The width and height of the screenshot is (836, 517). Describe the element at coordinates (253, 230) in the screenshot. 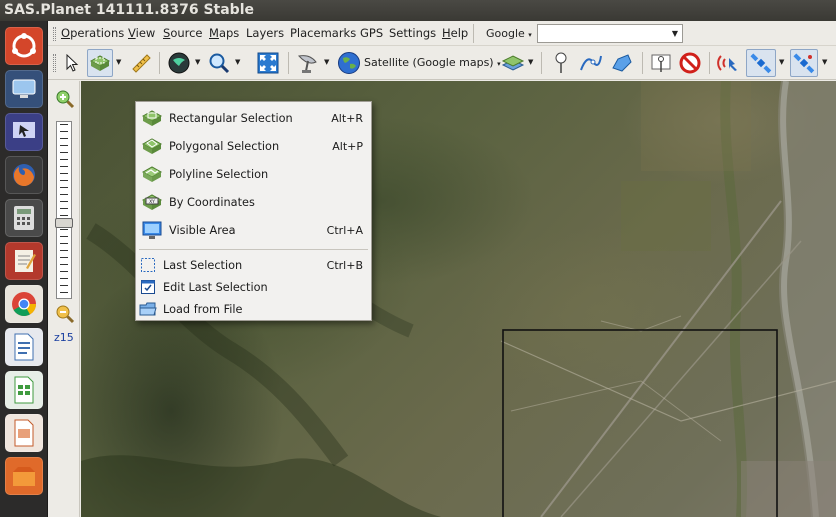

I see `menu-item-visible-area: Visible Area Ctrl+A` at that location.